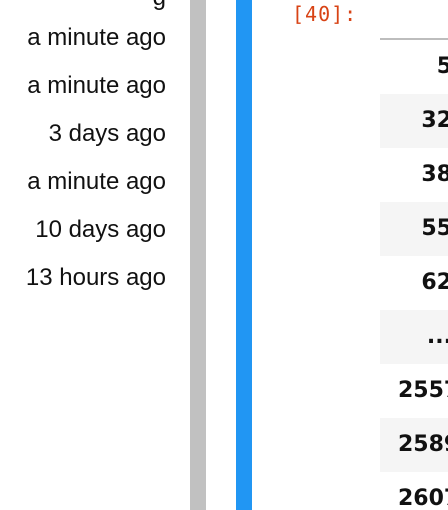 The height and width of the screenshot is (510, 448). I want to click on table-row-index: 62, so click(414, 283).